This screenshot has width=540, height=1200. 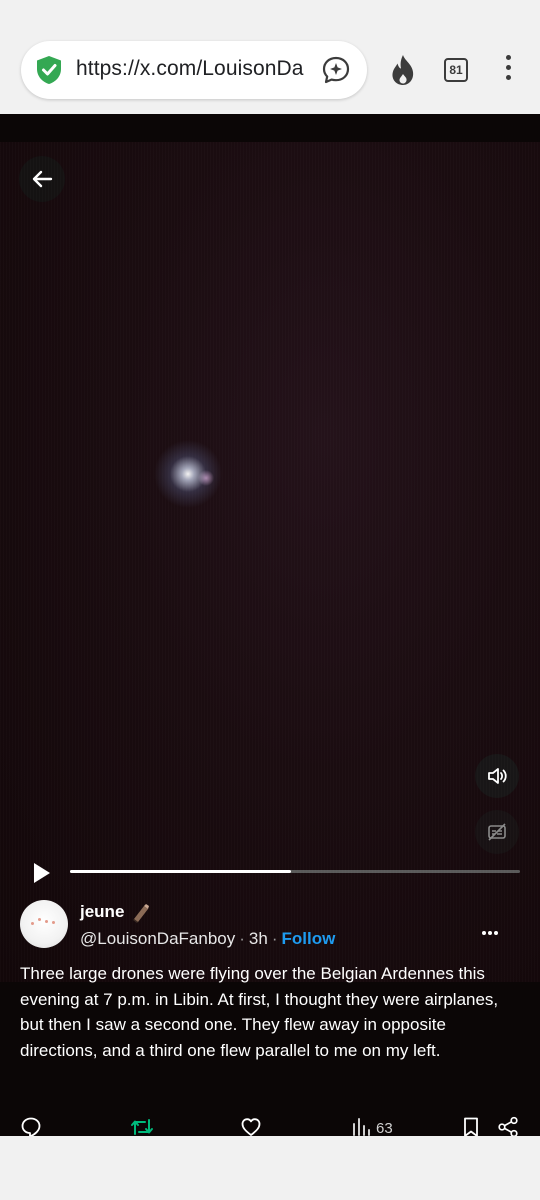 I want to click on address-bar: https://x.com/LouisonDa, so click(x=194, y=70).